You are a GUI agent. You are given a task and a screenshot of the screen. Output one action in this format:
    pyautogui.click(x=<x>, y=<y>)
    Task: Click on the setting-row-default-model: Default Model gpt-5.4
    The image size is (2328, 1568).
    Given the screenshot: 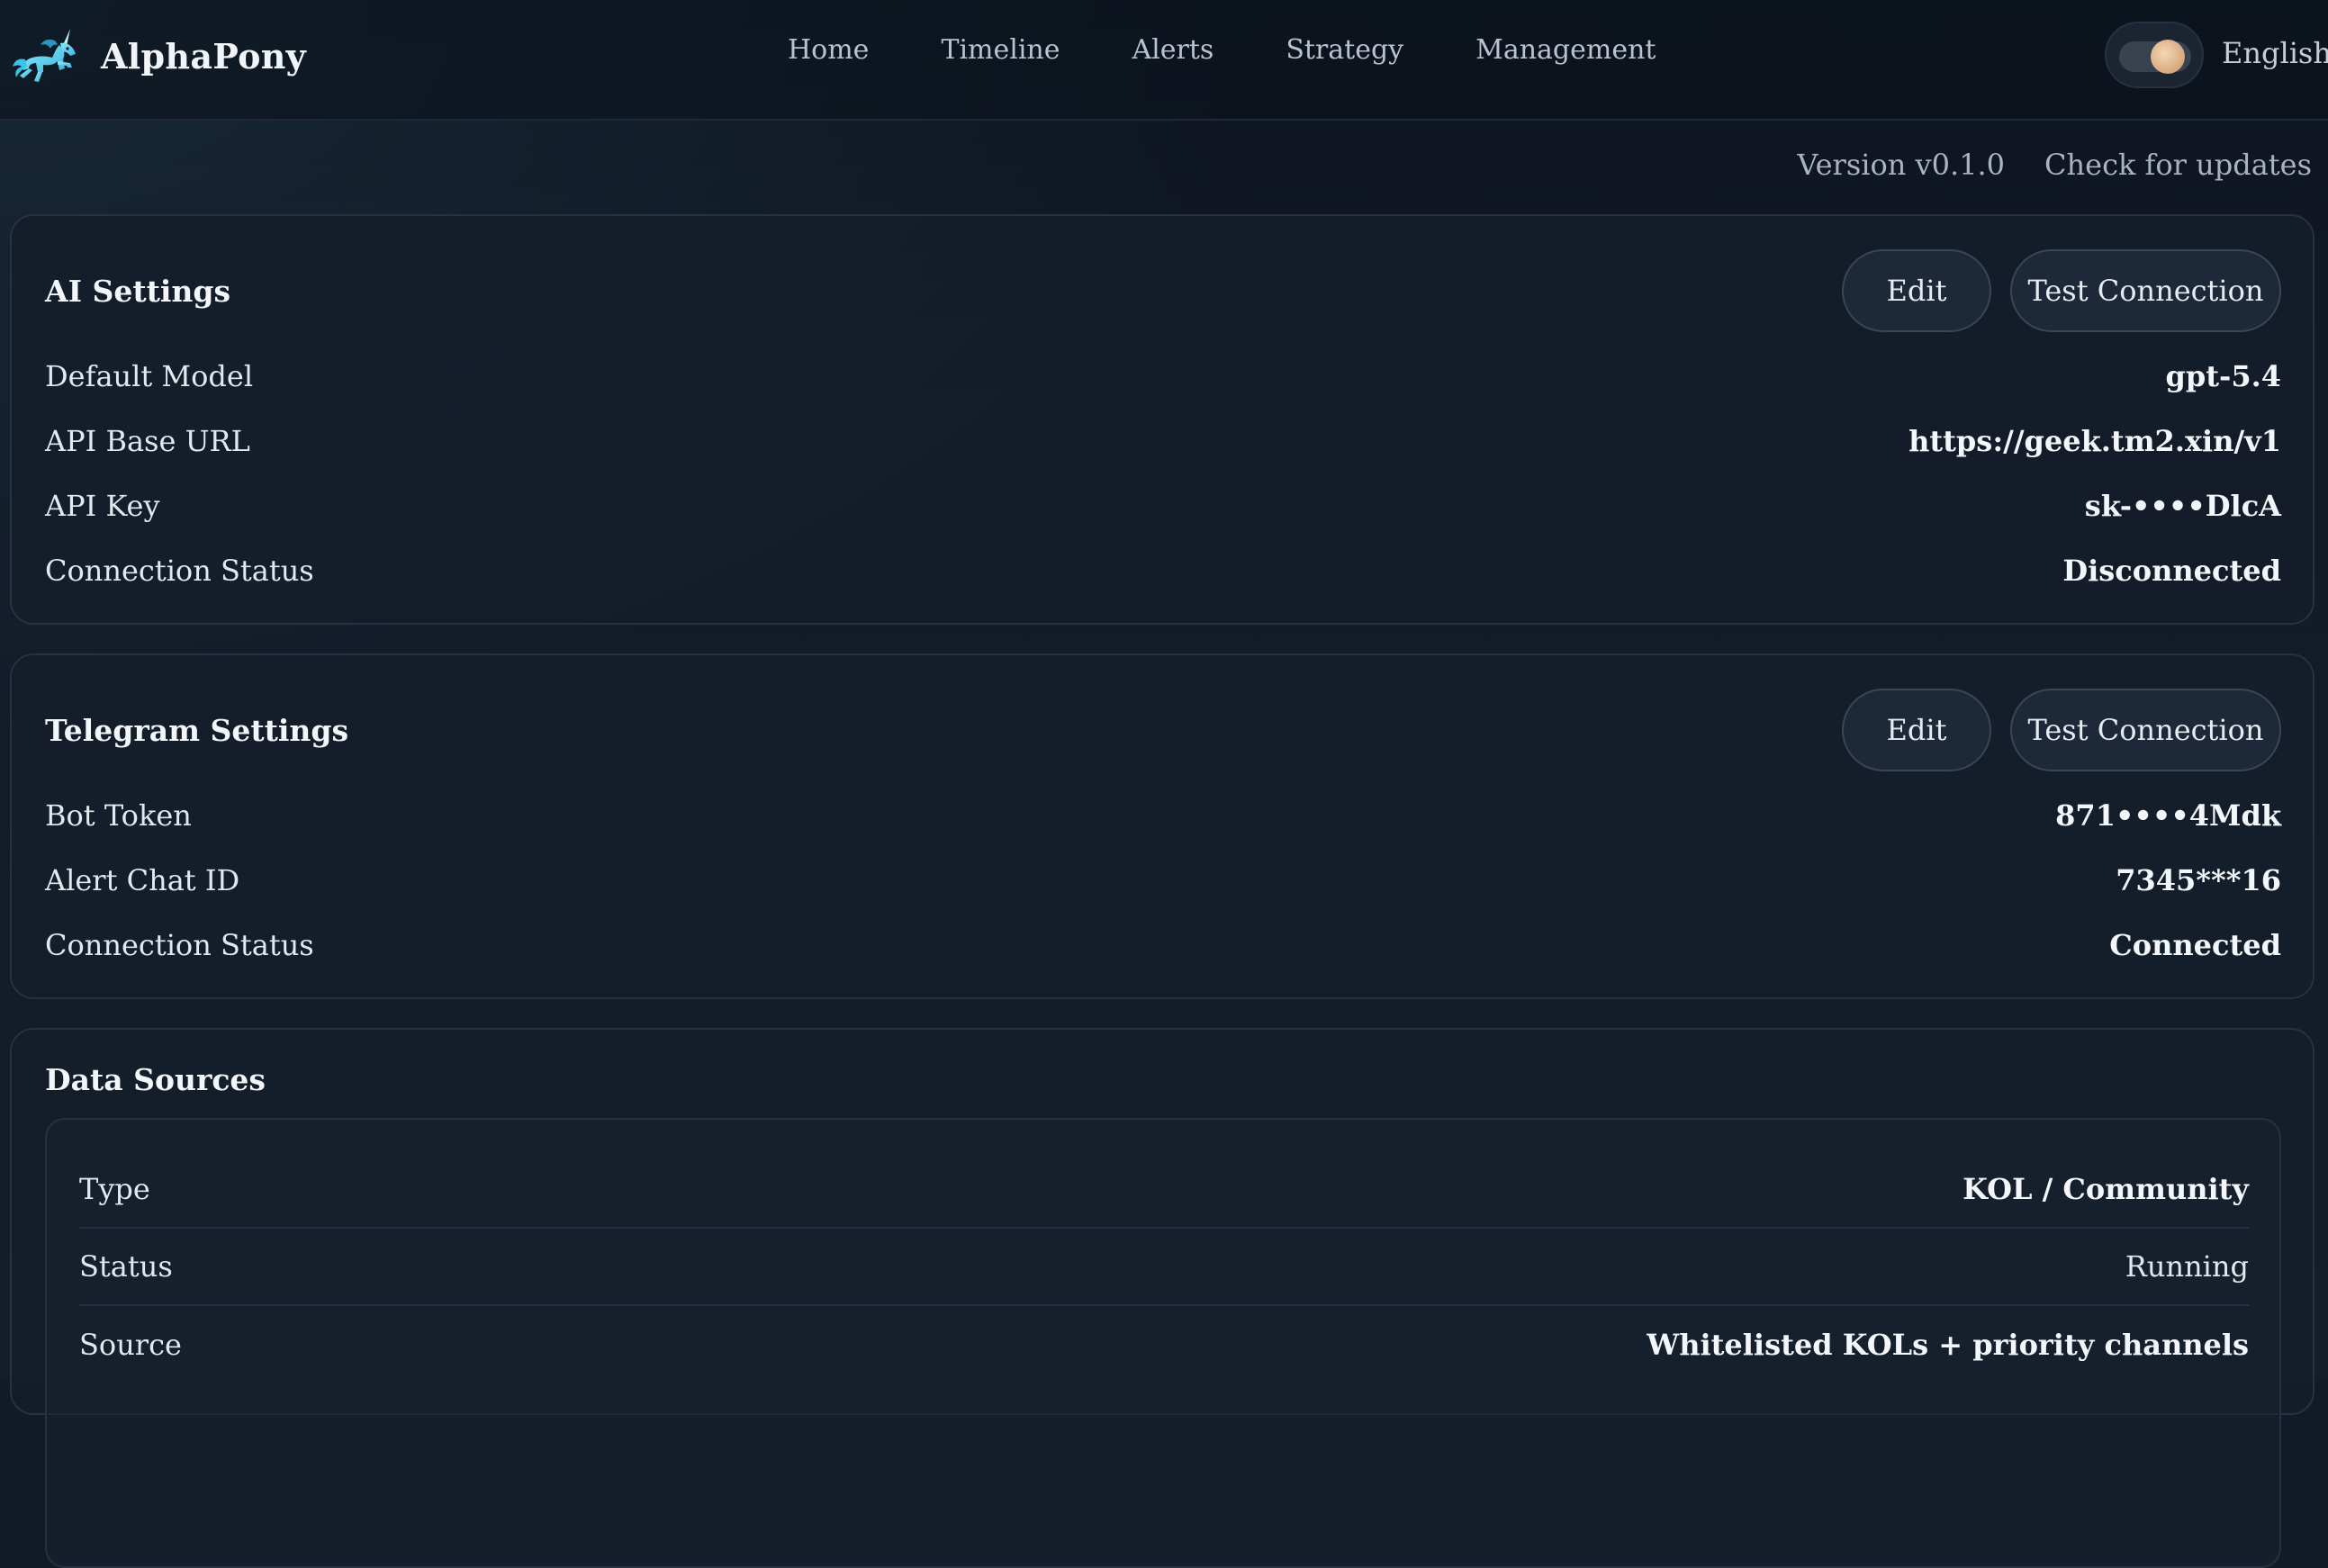 What is the action you would take?
    pyautogui.click(x=1163, y=377)
    